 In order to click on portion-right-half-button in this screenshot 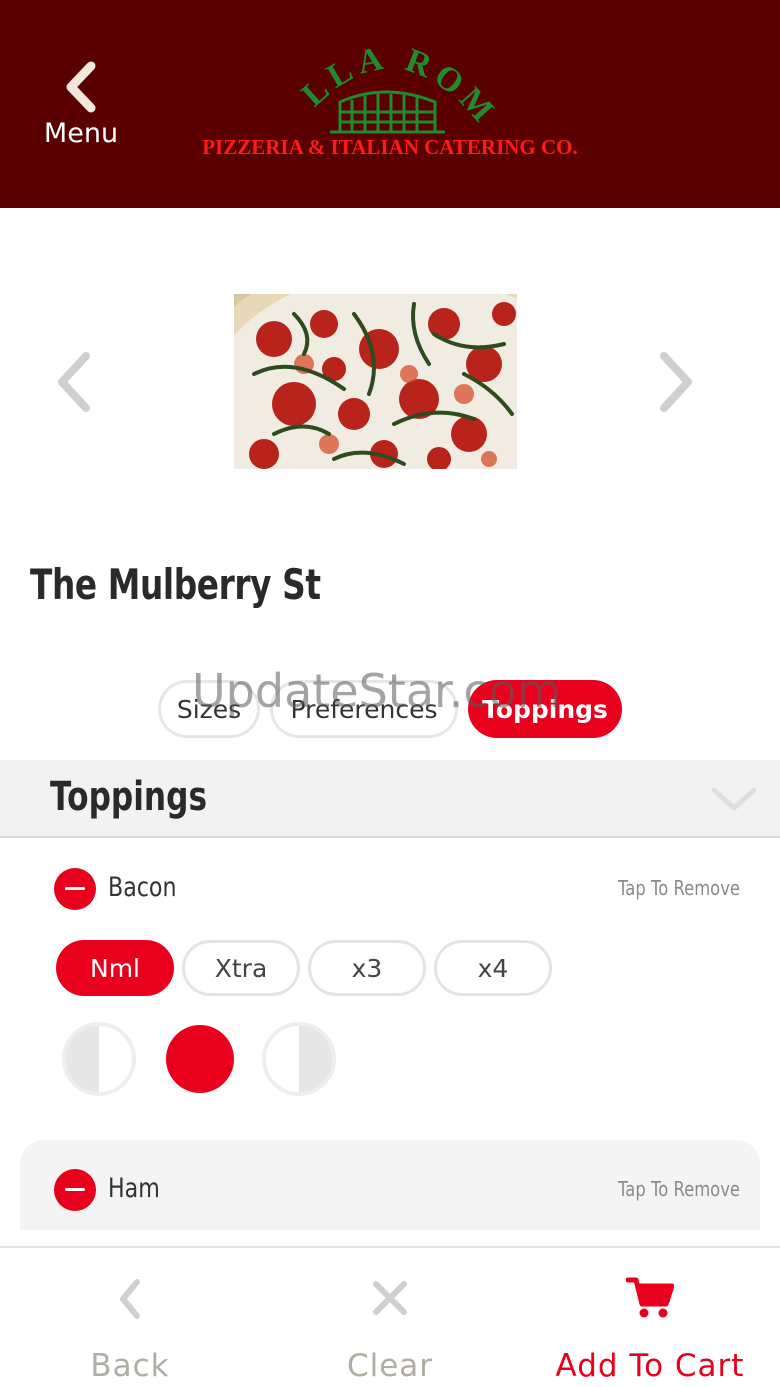, I will do `click(299, 1059)`.